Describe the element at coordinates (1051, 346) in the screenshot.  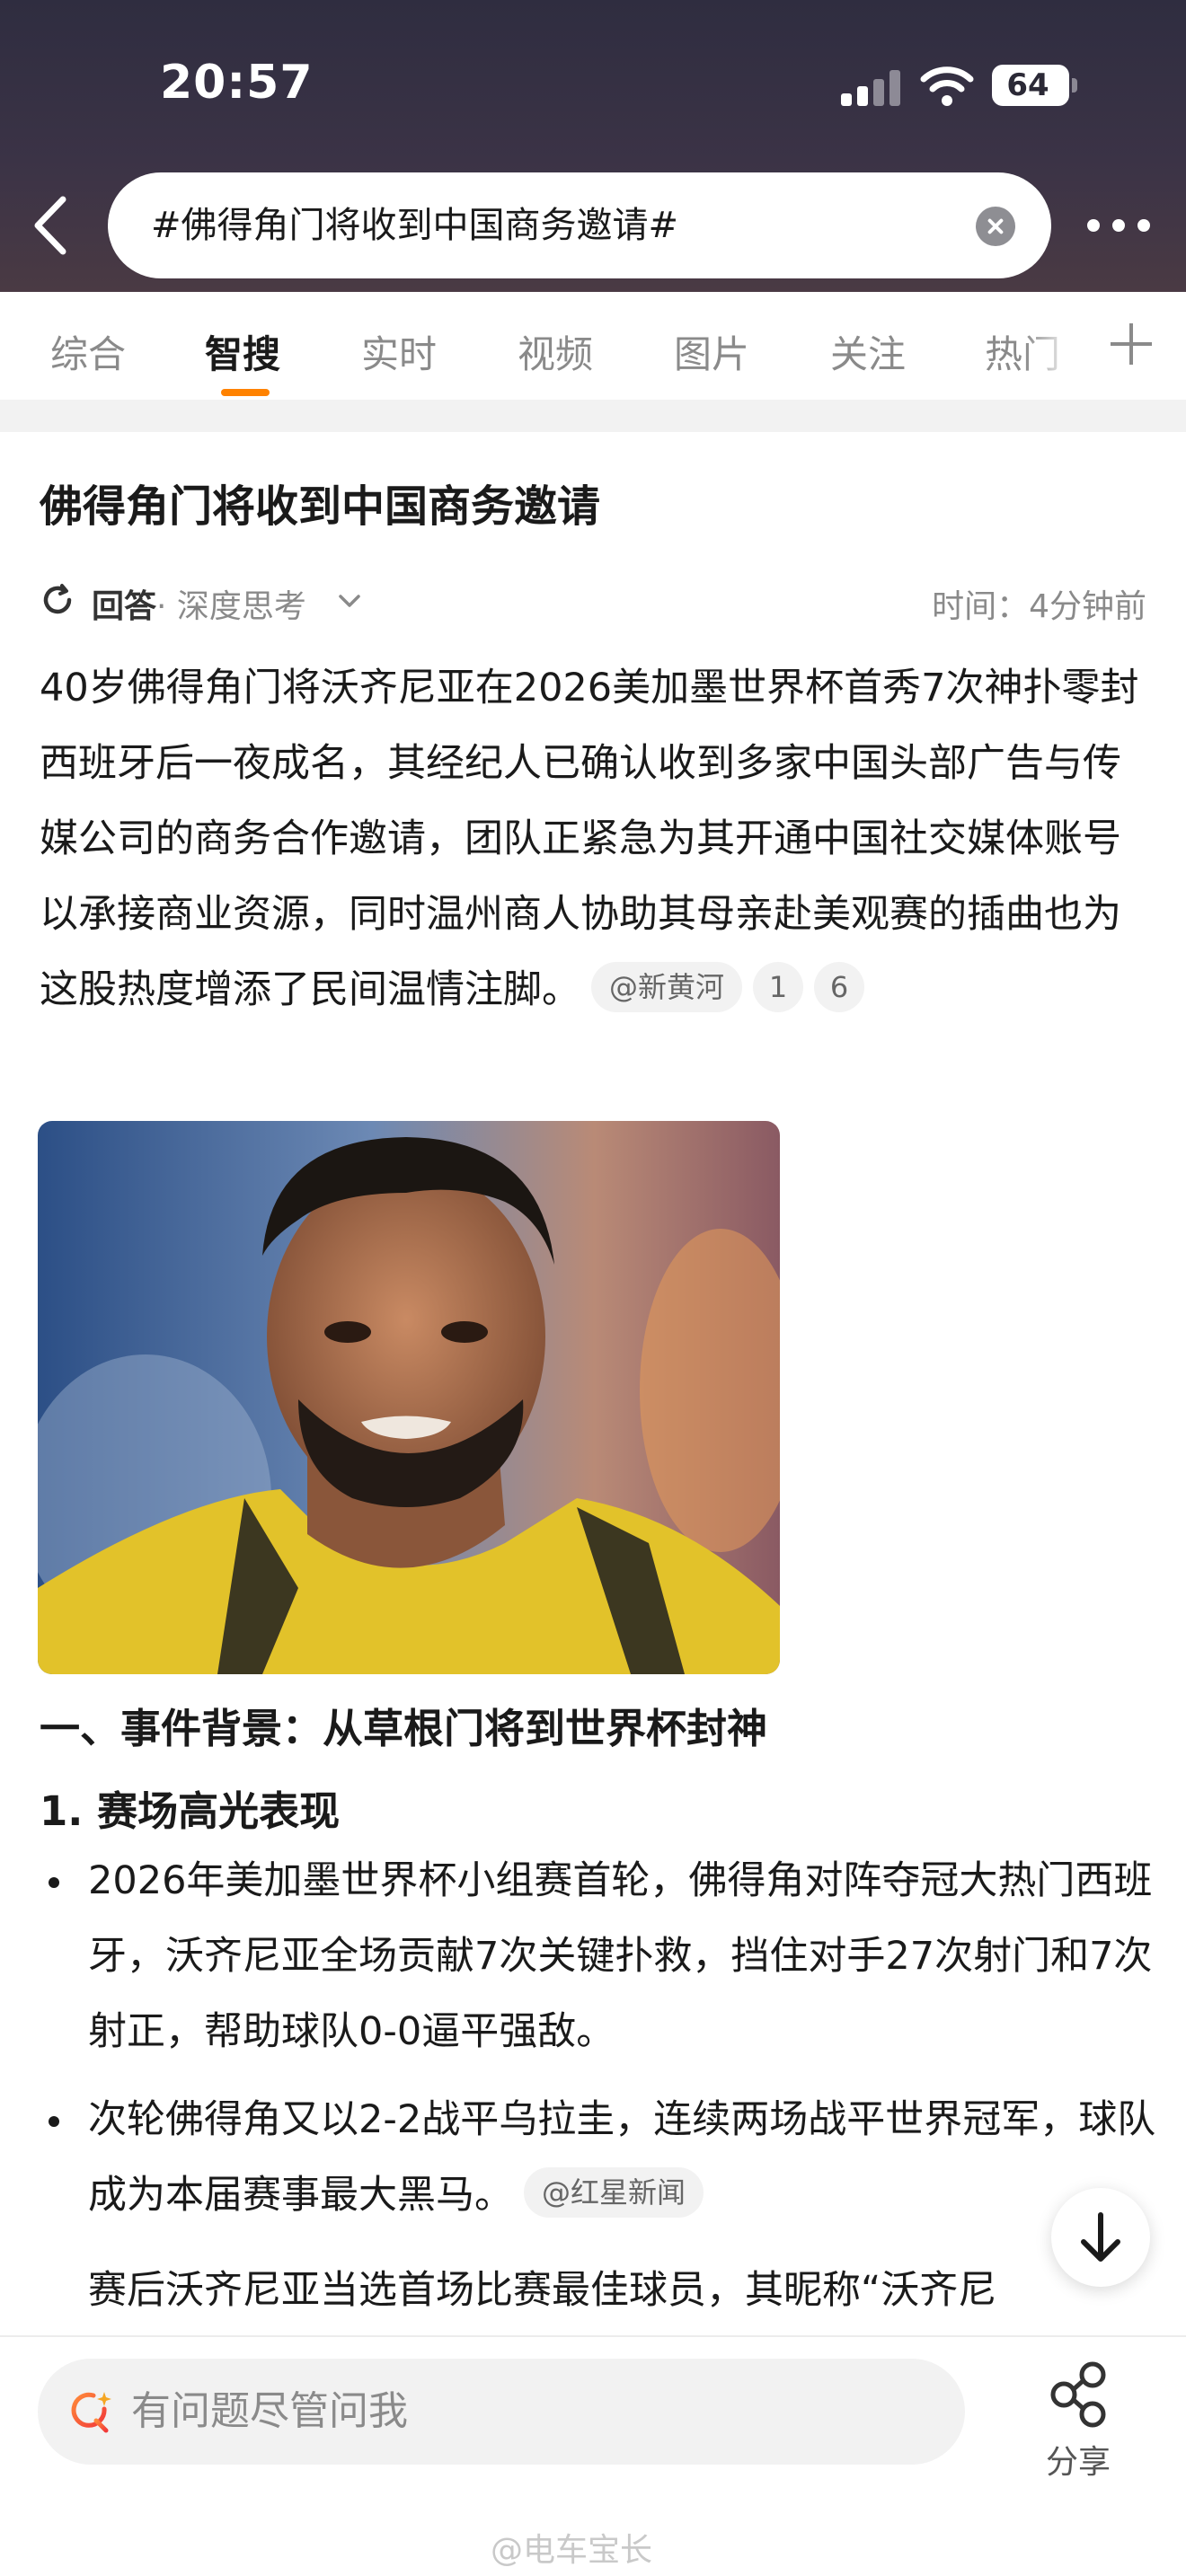
I see `tab-fade` at that location.